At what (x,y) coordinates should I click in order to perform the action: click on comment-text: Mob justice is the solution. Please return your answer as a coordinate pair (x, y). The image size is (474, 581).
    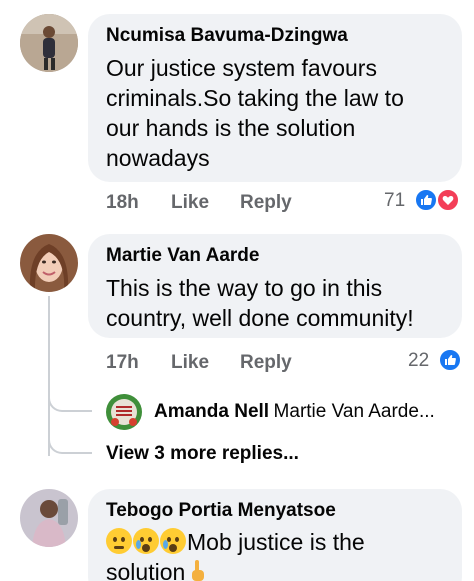
    Looking at the image, I should click on (235, 554).